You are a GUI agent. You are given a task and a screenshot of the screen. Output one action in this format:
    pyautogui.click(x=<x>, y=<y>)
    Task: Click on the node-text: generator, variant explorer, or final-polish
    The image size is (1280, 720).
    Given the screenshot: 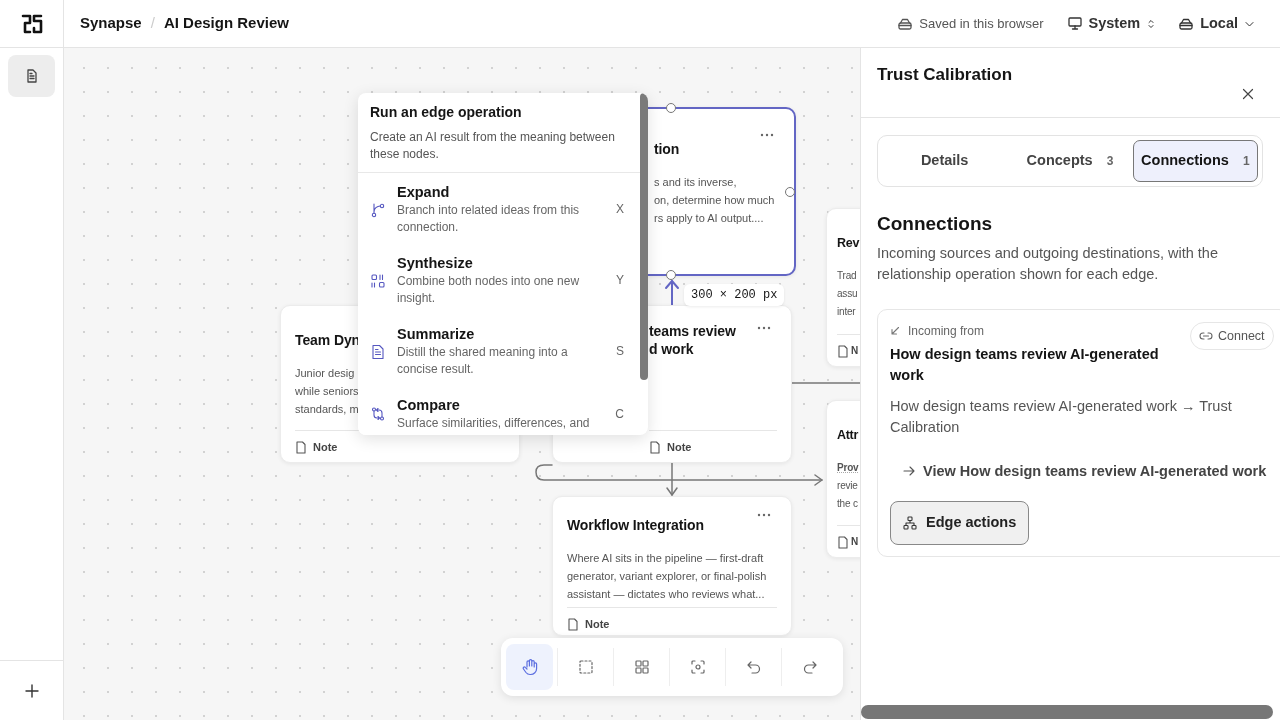 What is the action you would take?
    pyautogui.click(x=667, y=576)
    